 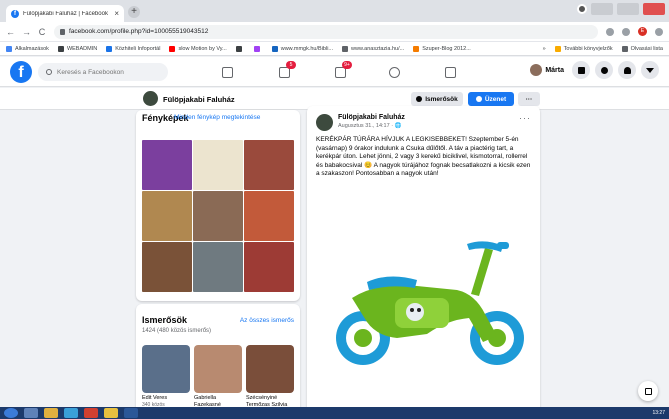 What do you see at coordinates (51, 413) in the screenshot?
I see `taskbar-folder` at bounding box center [51, 413].